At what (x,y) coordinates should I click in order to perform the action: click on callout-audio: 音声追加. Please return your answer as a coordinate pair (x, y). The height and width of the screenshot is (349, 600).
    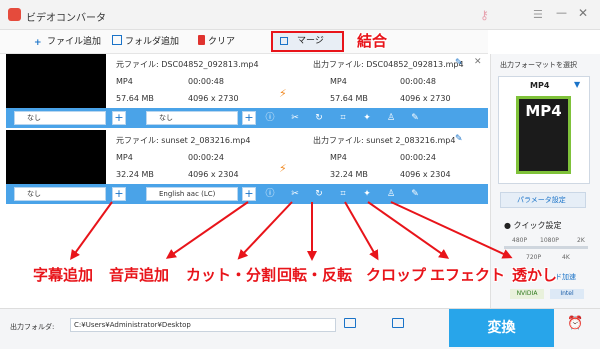
    Looking at the image, I should click on (139, 275).